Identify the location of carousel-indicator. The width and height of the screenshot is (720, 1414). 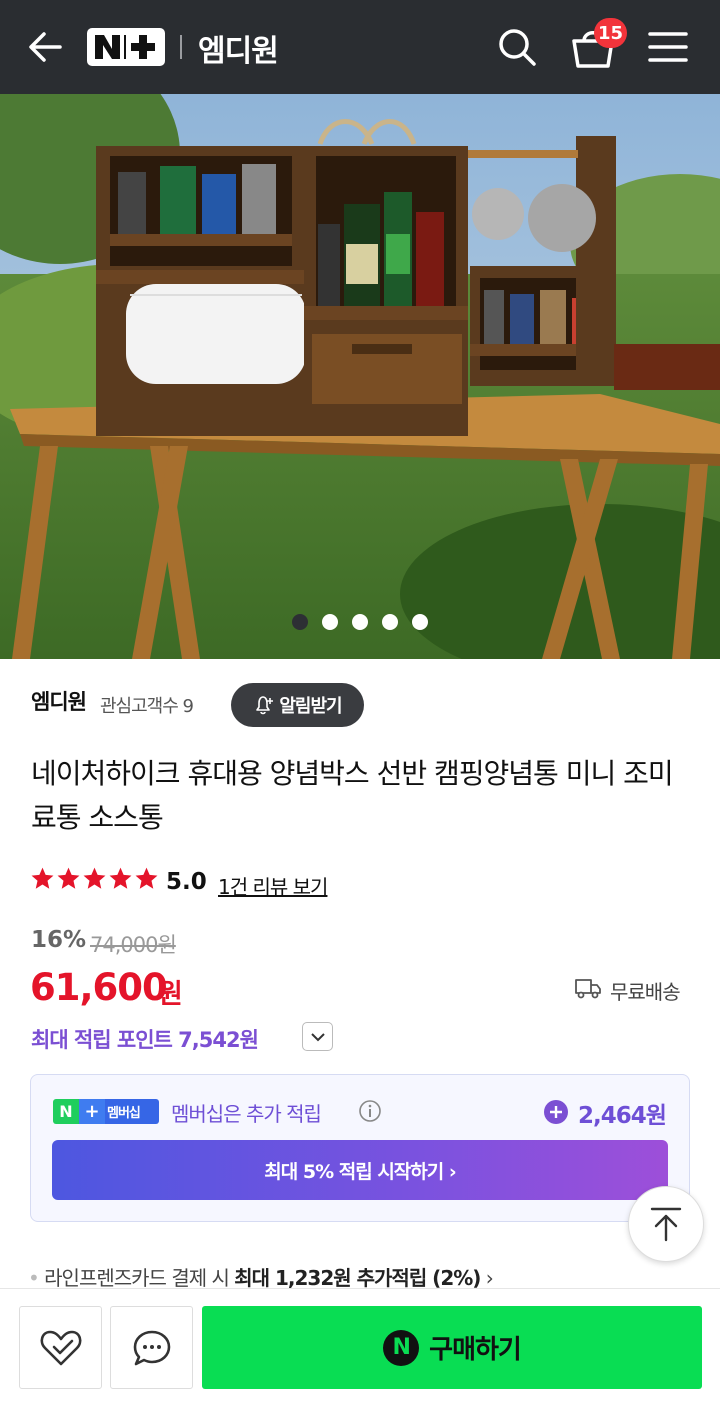
(360, 622).